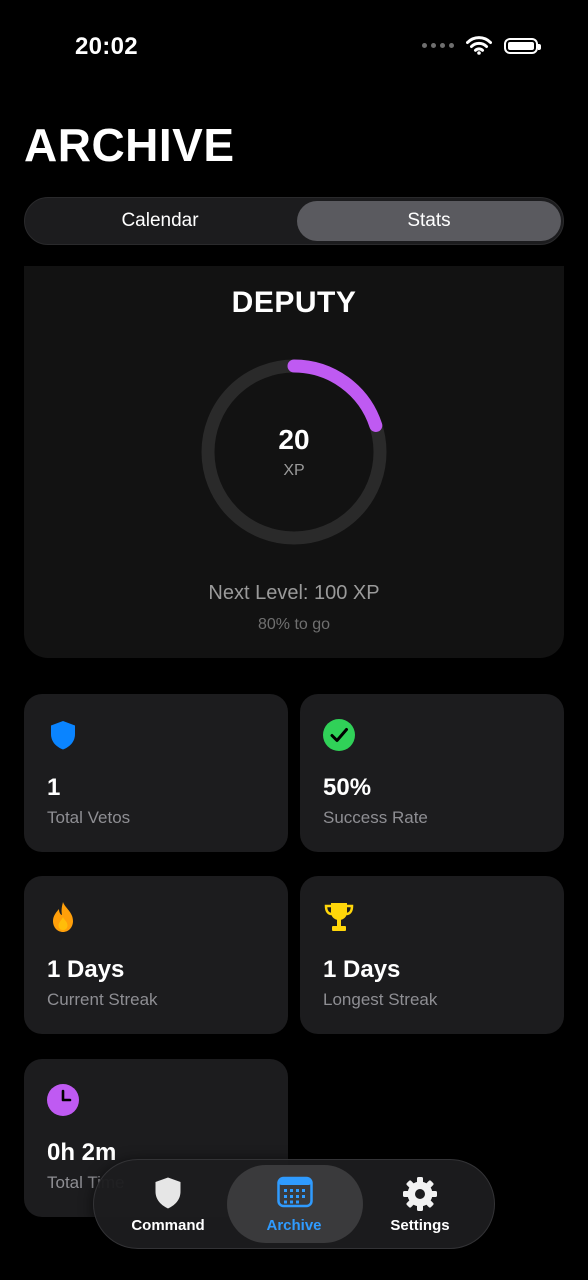  What do you see at coordinates (339, 735) in the screenshot?
I see `checkmark-circle-icon` at bounding box center [339, 735].